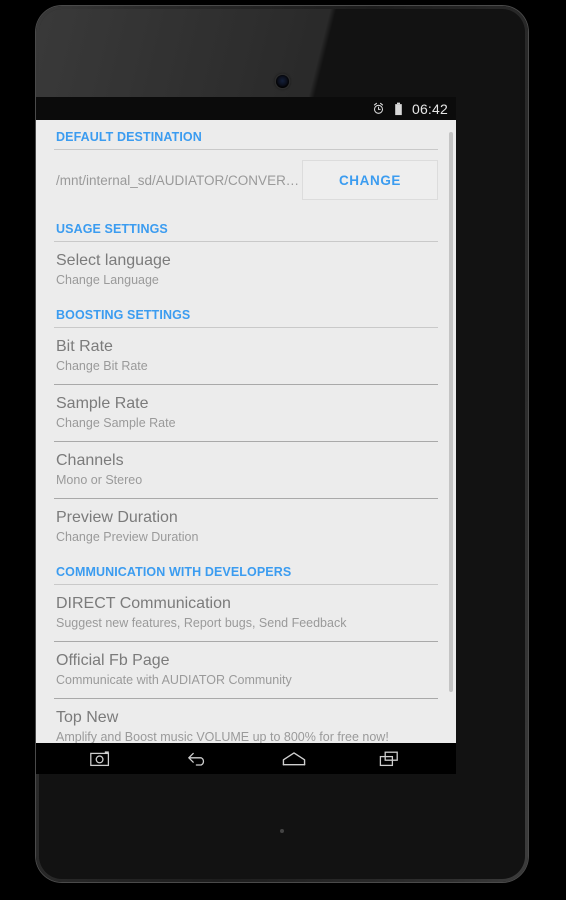 Image resolution: width=566 pixels, height=900 pixels. What do you see at coordinates (116, 423) in the screenshot?
I see `list-item-subtitle: Change Sample Rate` at bounding box center [116, 423].